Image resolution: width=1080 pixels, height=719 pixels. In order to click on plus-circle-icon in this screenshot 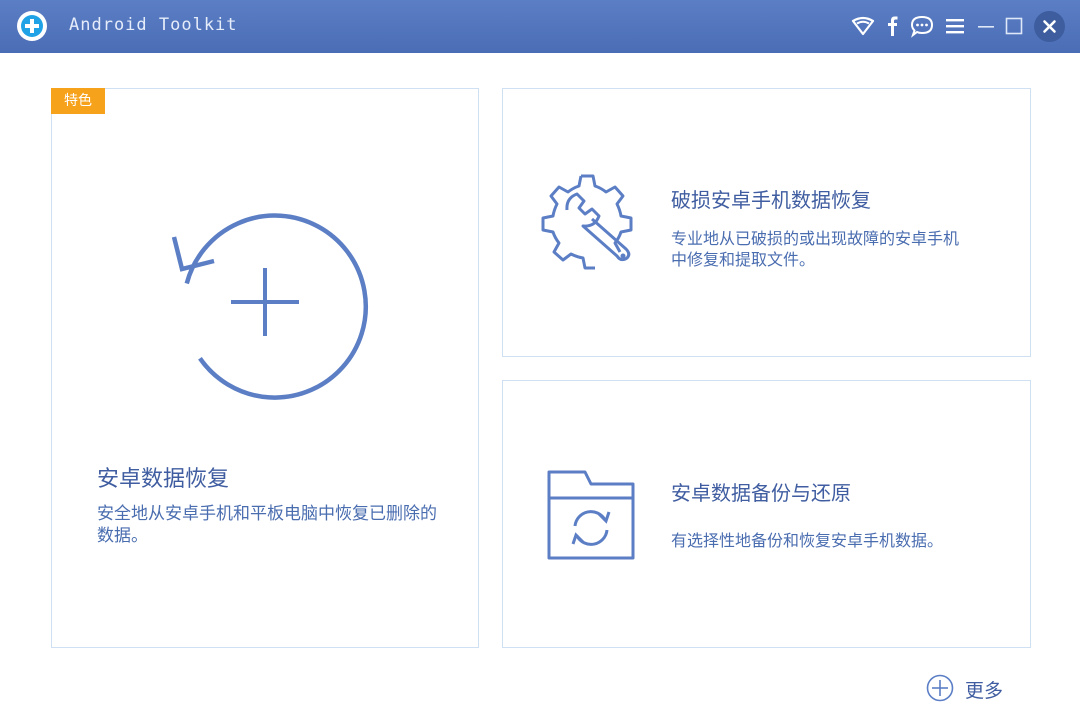, I will do `click(940, 688)`.